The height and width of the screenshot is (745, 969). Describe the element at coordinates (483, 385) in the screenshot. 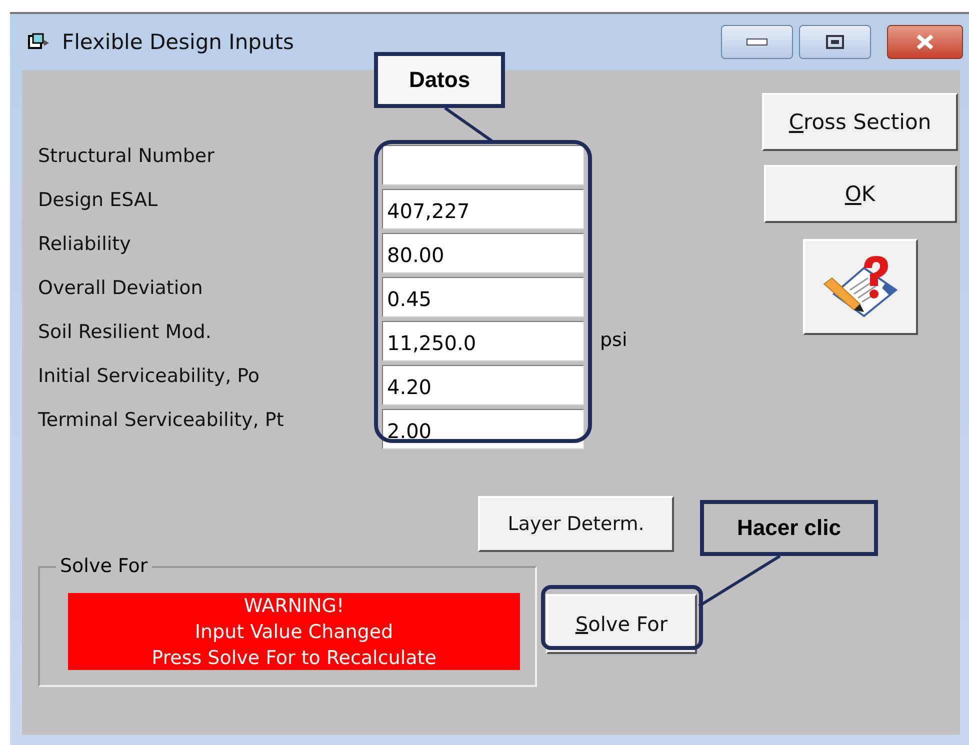

I see `input-field: 4.20` at that location.